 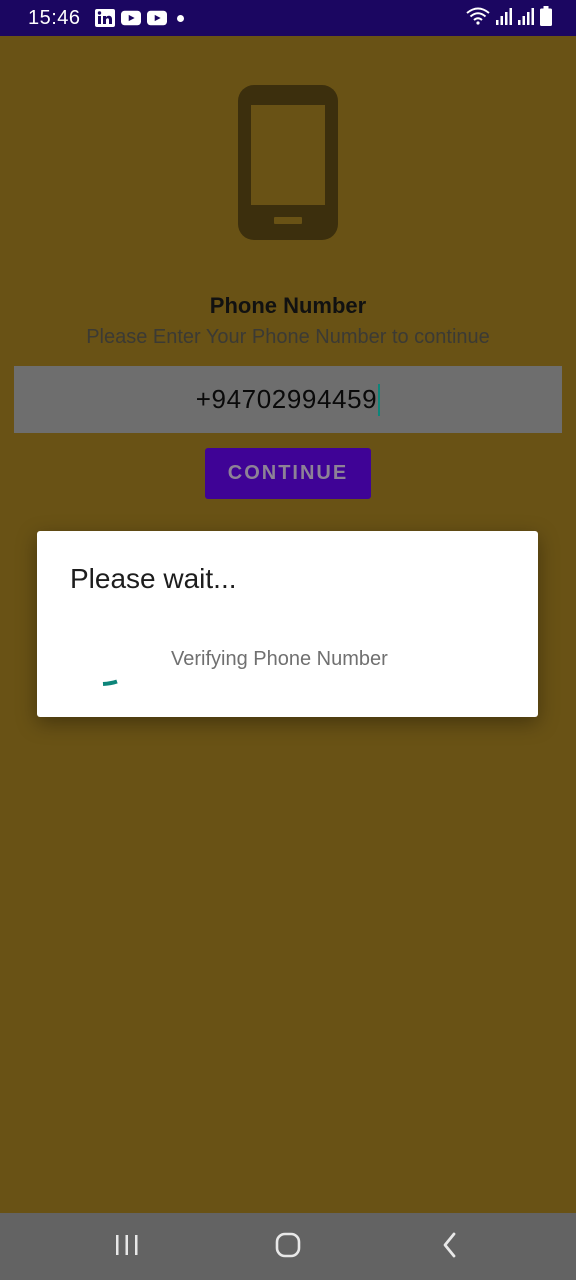 What do you see at coordinates (180, 18) in the screenshot?
I see `more-notifications-dot` at bounding box center [180, 18].